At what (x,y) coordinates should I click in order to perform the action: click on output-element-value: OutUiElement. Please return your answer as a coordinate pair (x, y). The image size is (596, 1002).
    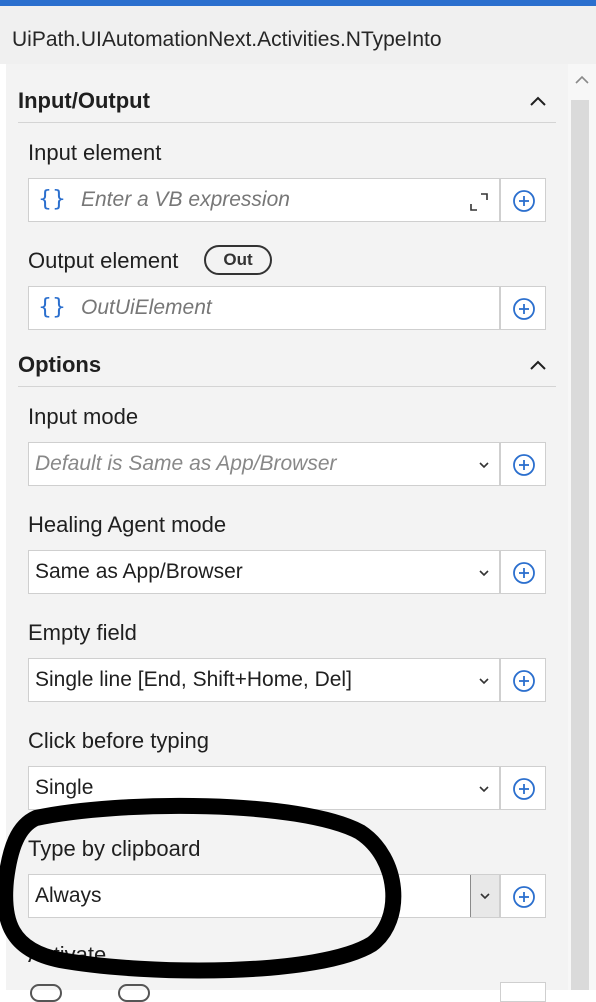
    Looking at the image, I should click on (146, 307).